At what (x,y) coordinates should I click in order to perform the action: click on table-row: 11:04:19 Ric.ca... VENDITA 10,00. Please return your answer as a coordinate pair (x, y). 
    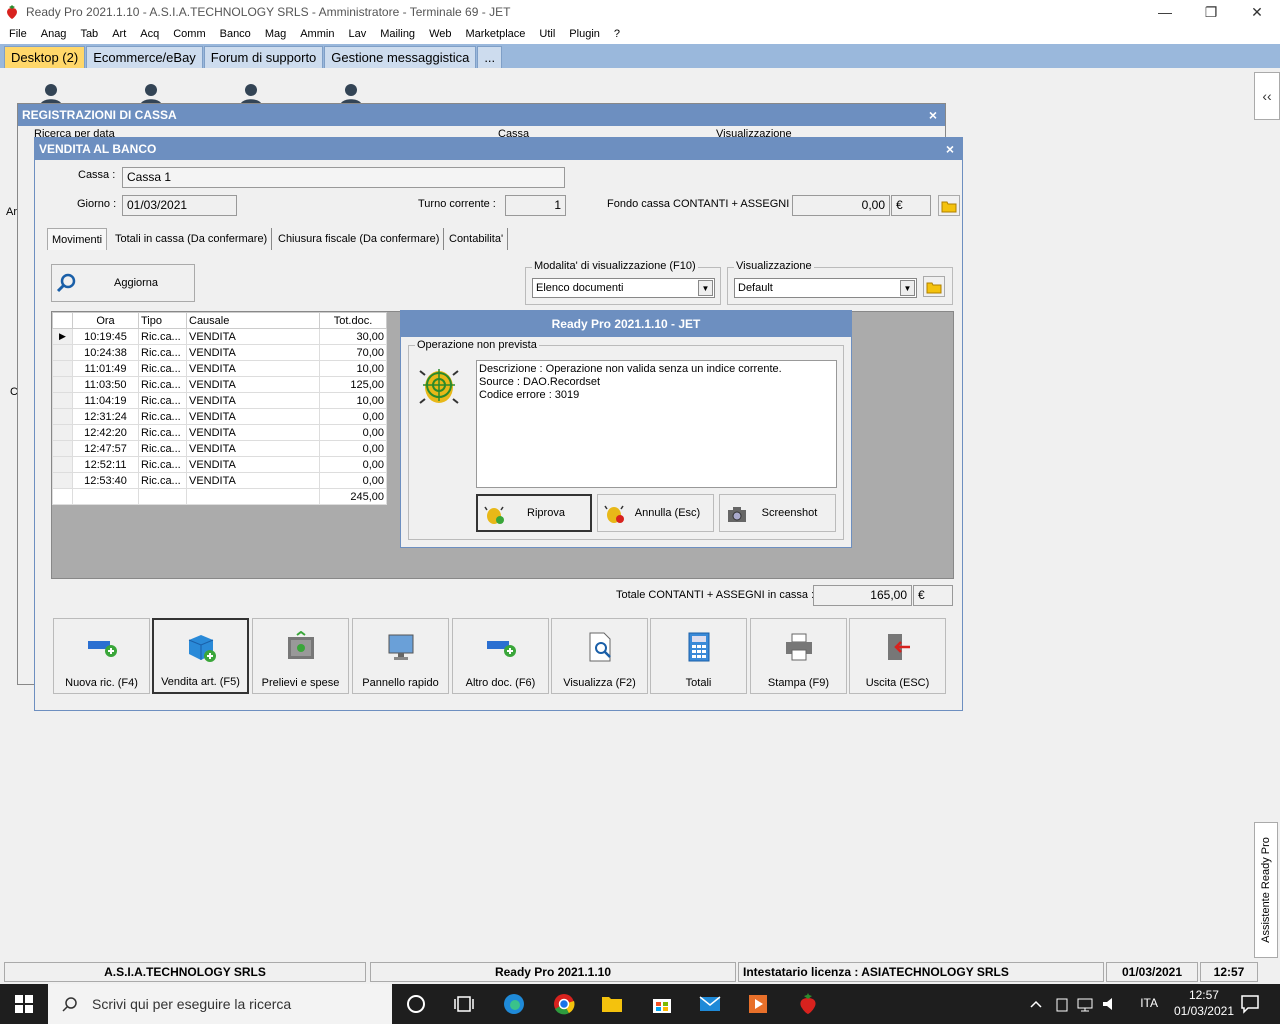
    Looking at the image, I should click on (219, 400).